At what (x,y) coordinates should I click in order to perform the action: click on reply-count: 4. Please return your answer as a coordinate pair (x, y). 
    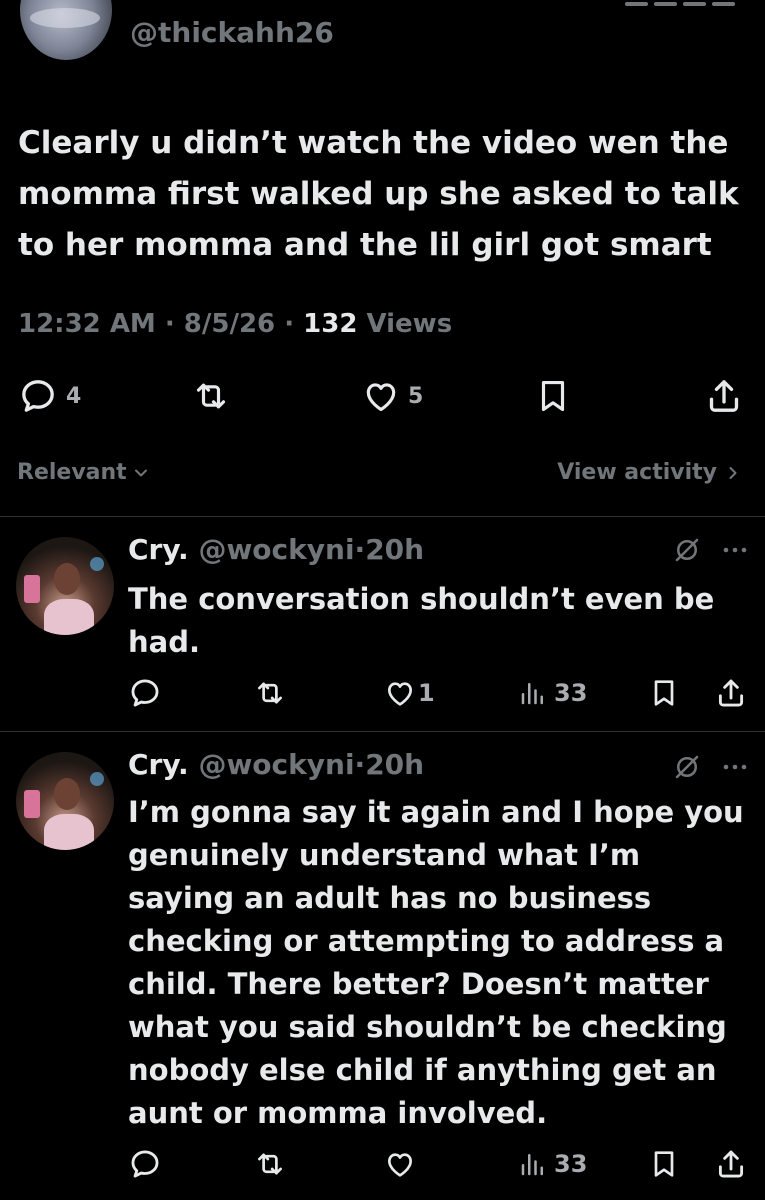
    Looking at the image, I should click on (74, 396).